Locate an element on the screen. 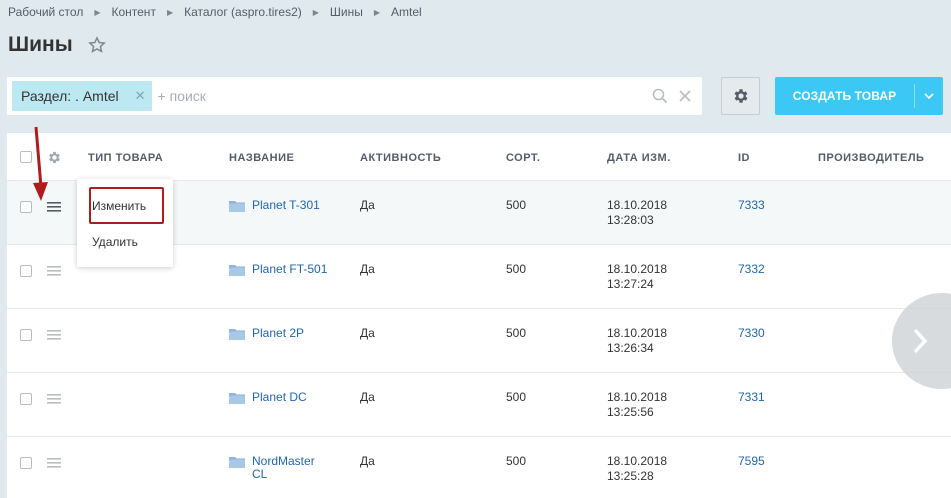 This screenshot has height=498, width=951. product-name-link: Planet FT-501 is located at coordinates (291, 269).